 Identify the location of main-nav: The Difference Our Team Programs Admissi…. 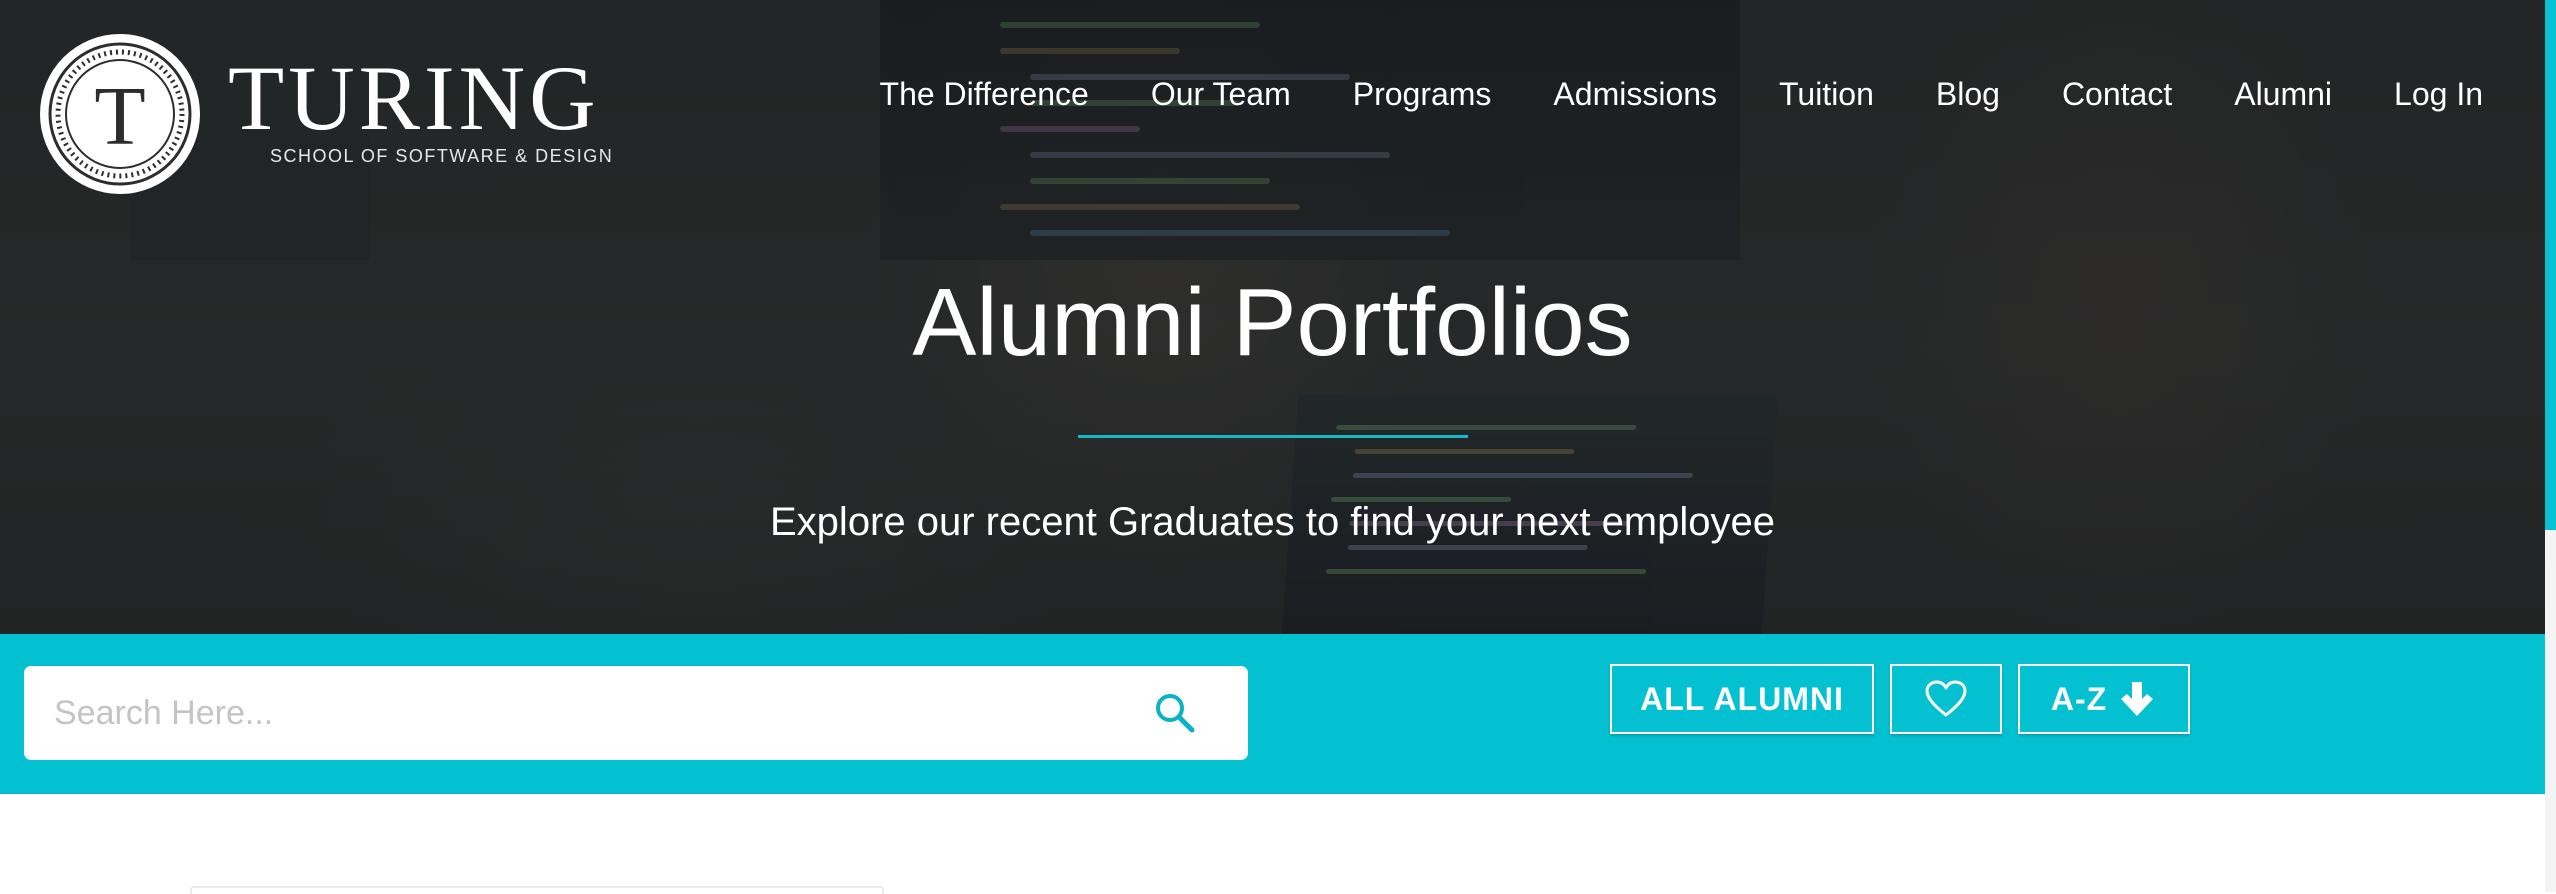
(1666, 94).